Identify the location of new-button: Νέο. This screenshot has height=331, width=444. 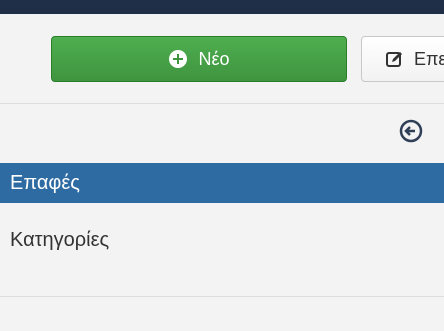
(199, 59).